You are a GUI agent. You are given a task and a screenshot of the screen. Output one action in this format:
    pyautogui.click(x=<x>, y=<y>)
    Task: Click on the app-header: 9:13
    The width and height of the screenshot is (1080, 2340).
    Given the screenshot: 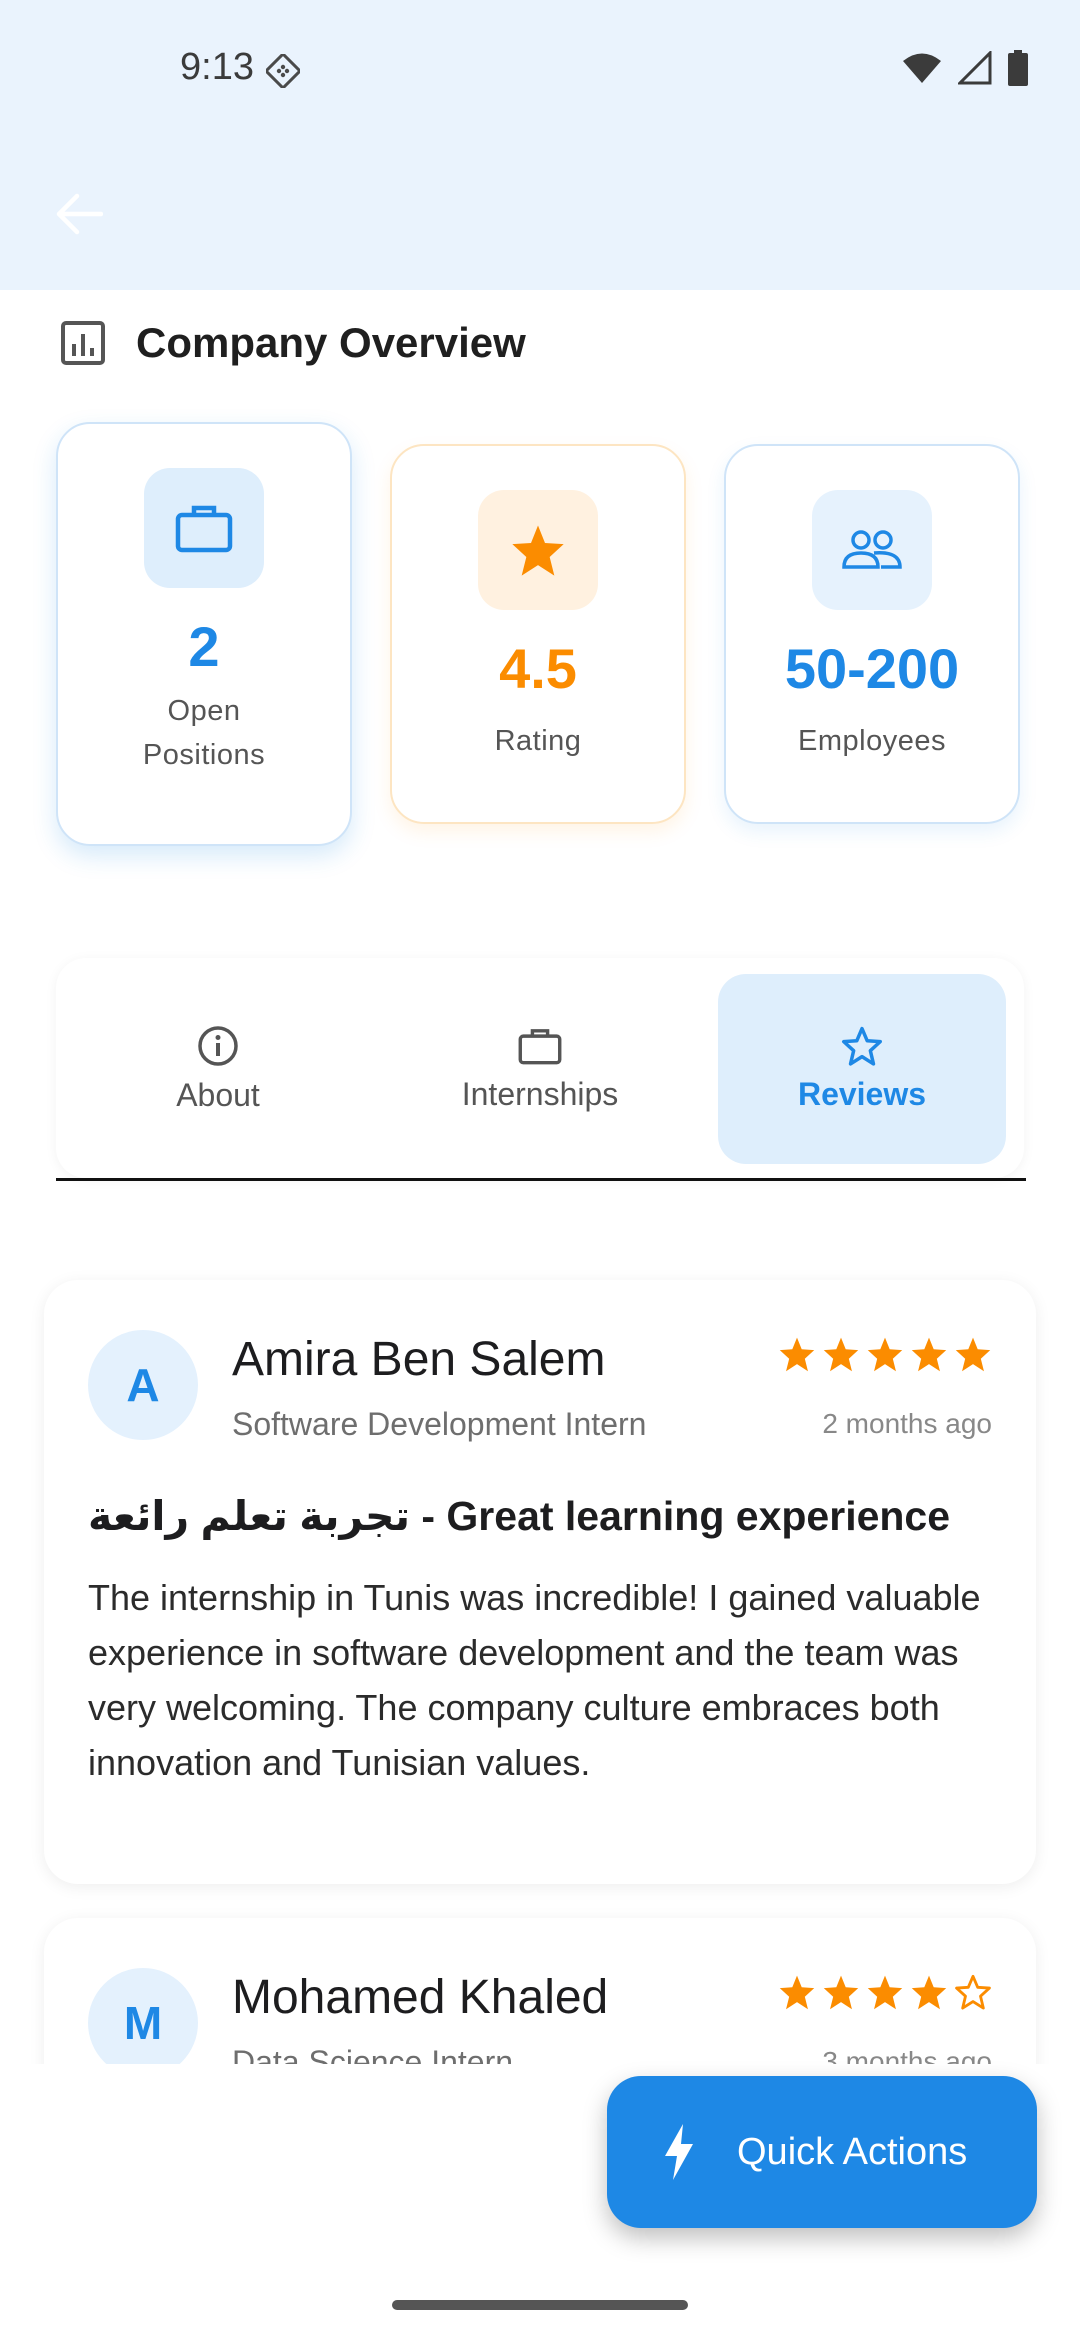 What is the action you would take?
    pyautogui.click(x=540, y=145)
    